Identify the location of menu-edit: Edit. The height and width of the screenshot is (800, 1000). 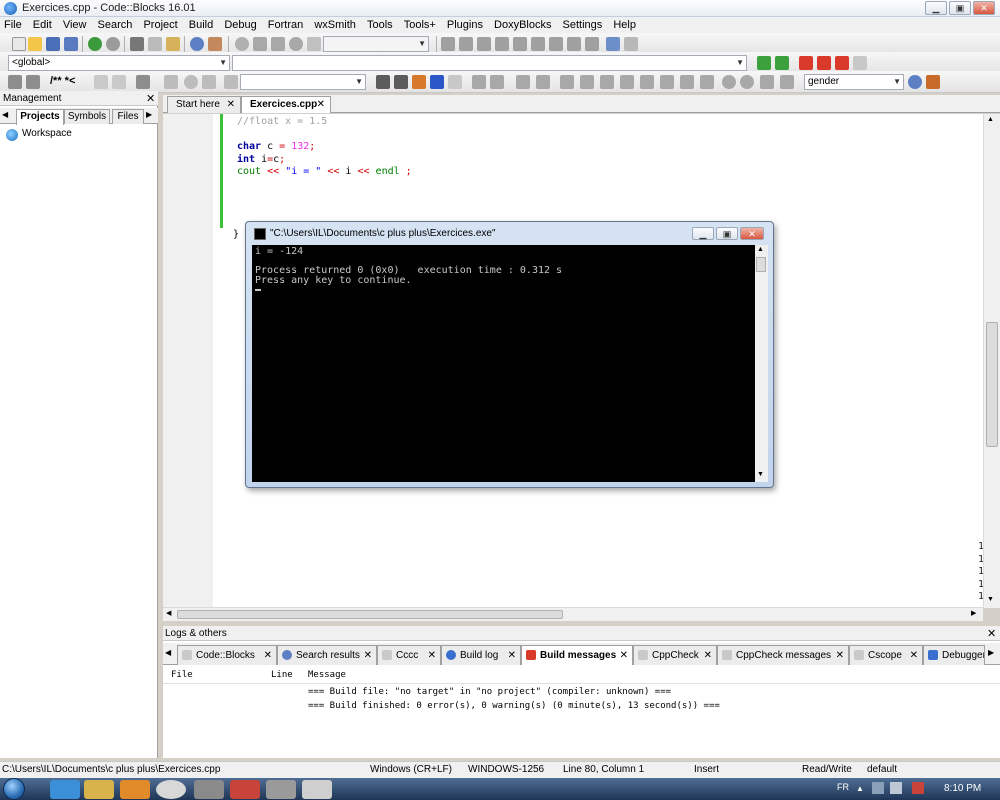
(42, 25).